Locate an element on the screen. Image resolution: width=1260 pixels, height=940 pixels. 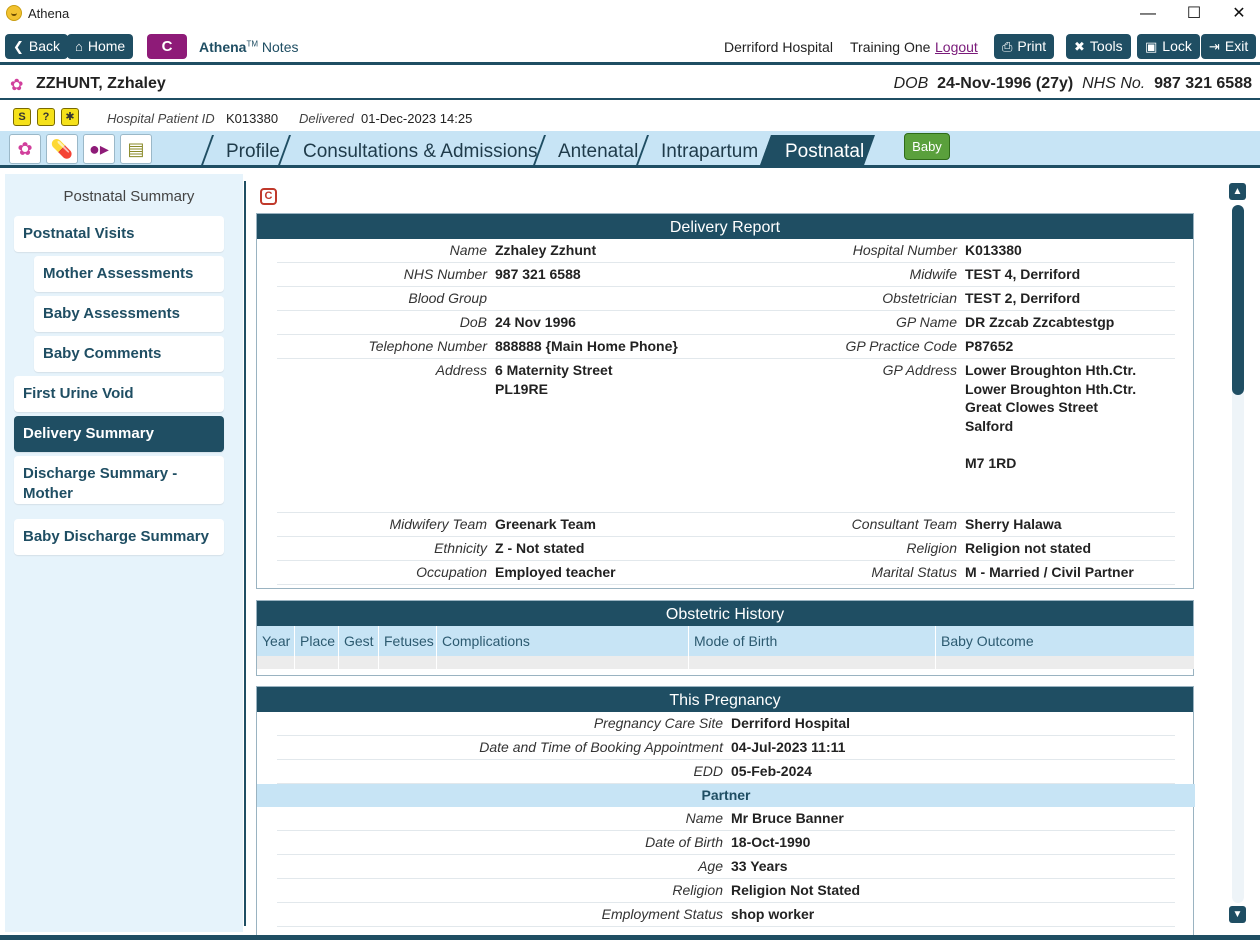
window-title: Athena is located at coordinates (49, 13).